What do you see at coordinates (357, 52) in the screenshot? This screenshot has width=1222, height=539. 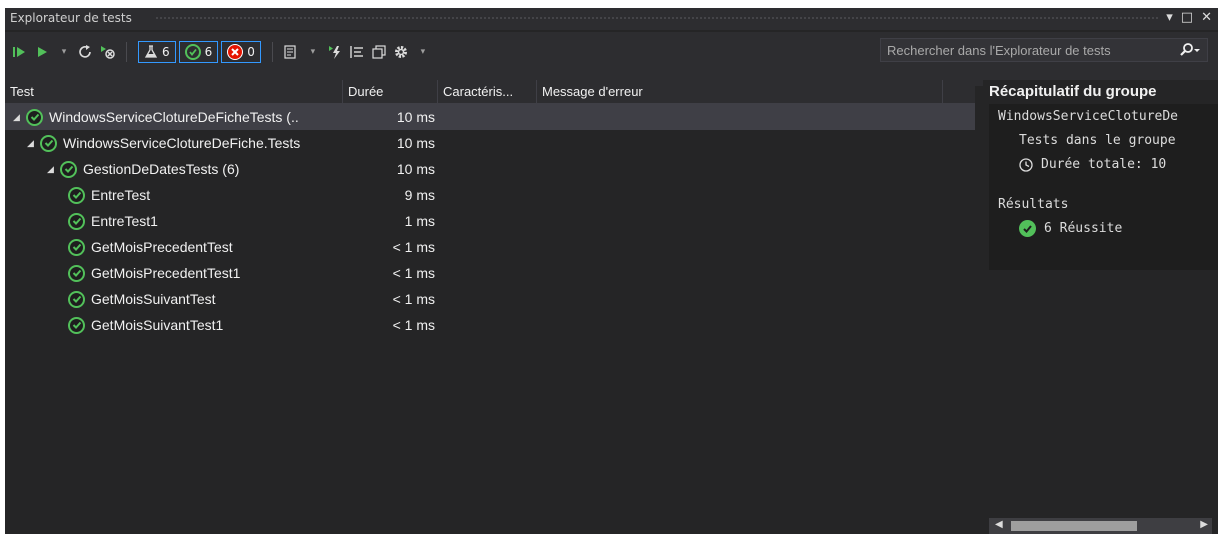 I see `group-by-icon` at bounding box center [357, 52].